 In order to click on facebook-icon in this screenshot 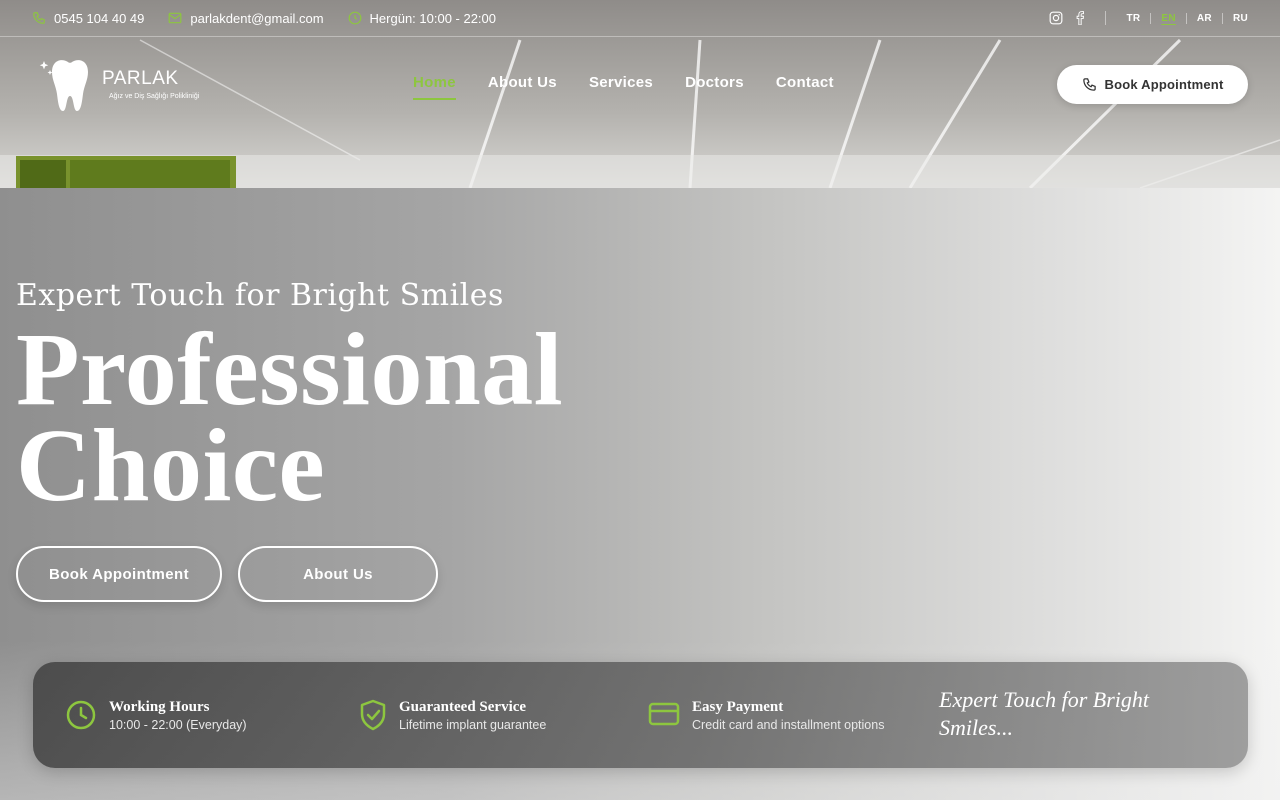, I will do `click(1080, 18)`.